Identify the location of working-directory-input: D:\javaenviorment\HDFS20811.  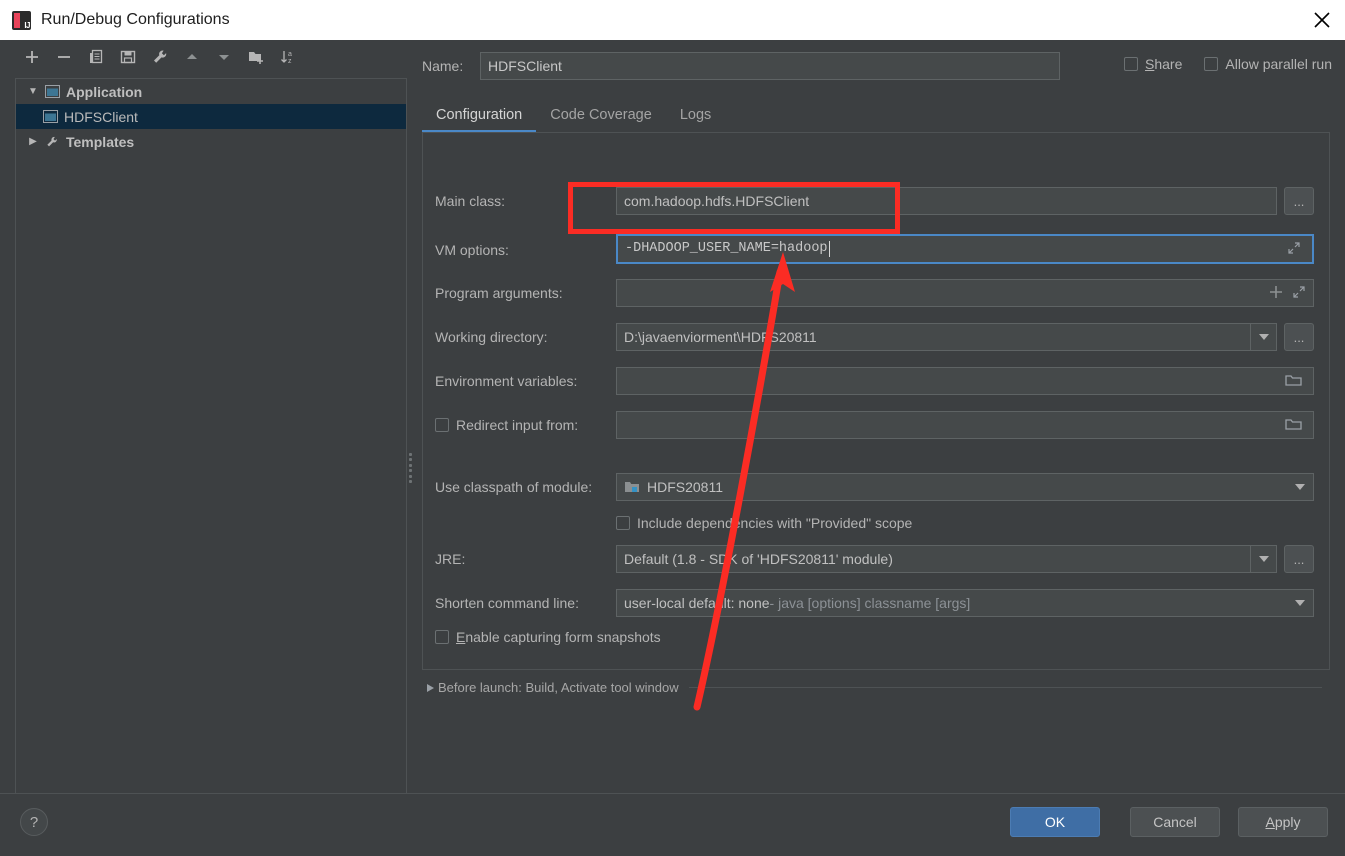
(946, 337).